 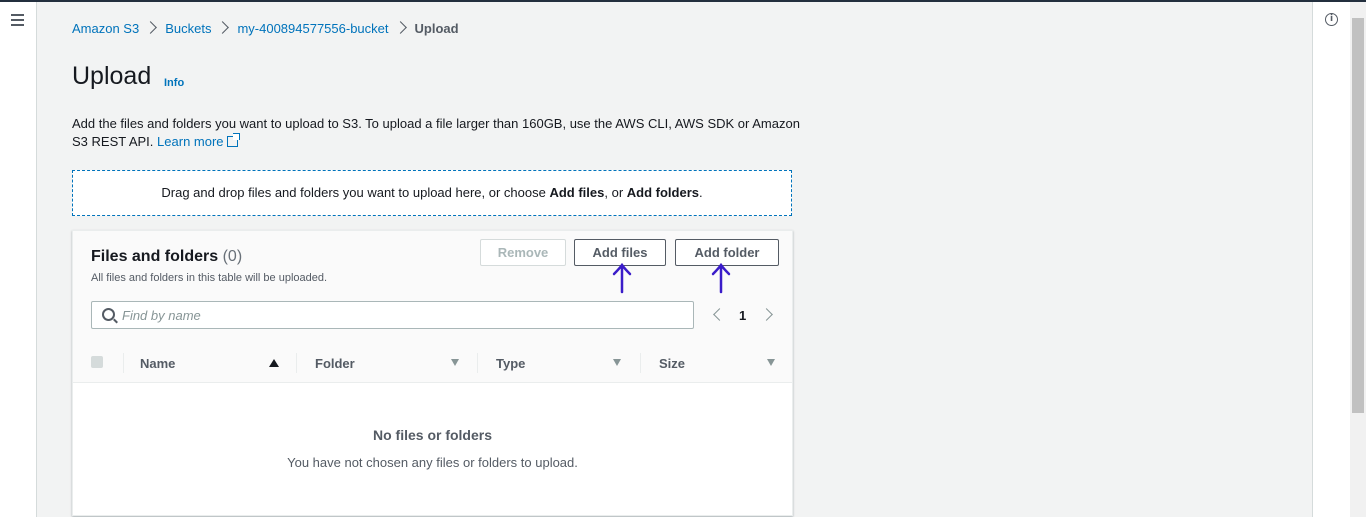 What do you see at coordinates (683, 1) in the screenshot?
I see `top-border` at bounding box center [683, 1].